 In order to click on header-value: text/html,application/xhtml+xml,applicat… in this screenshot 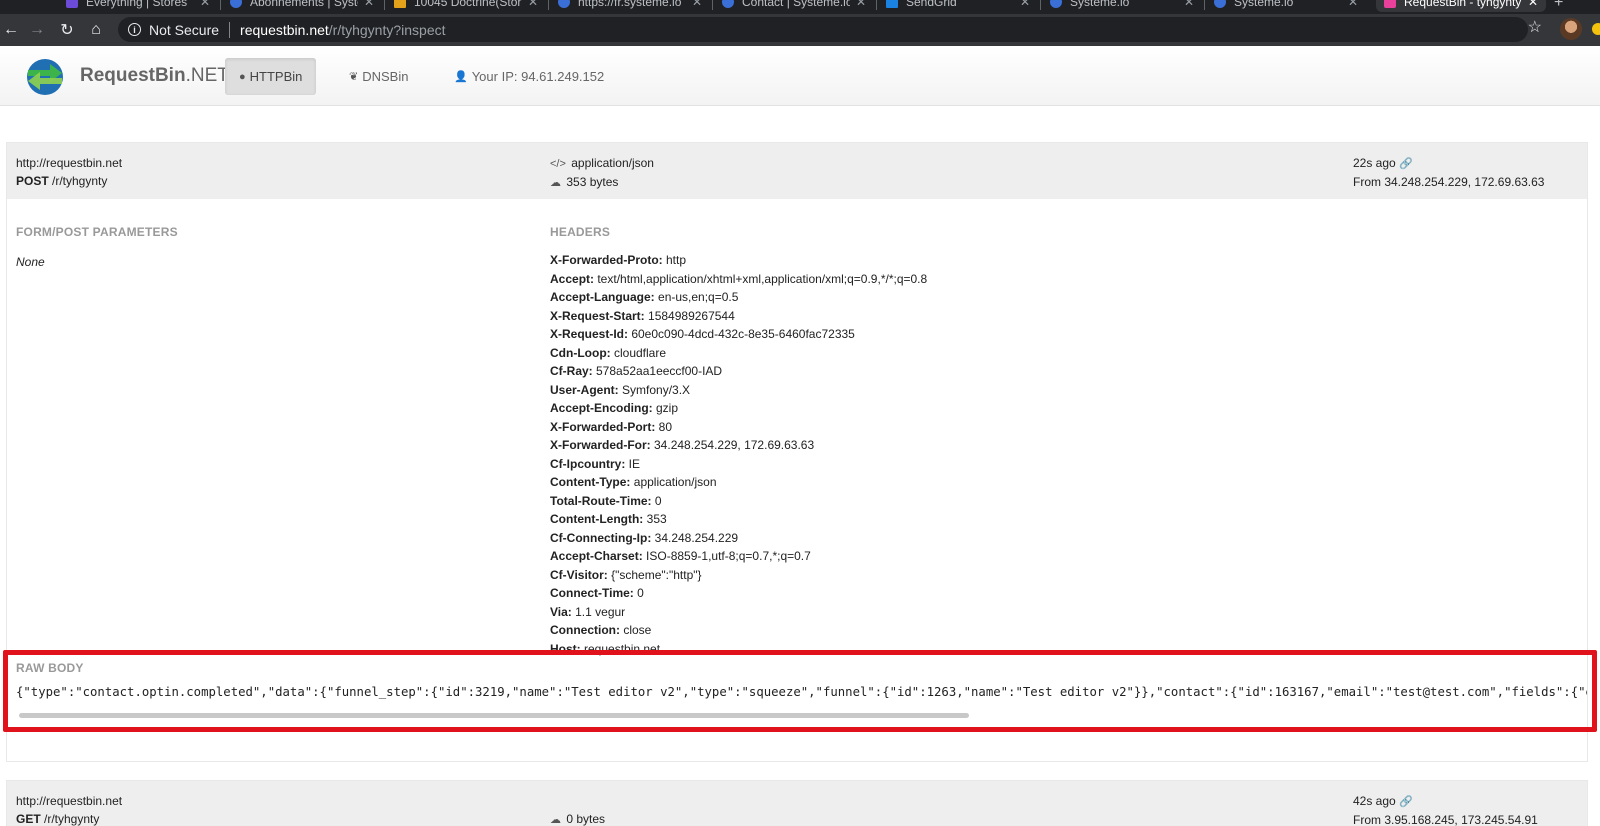, I will do `click(761, 278)`.